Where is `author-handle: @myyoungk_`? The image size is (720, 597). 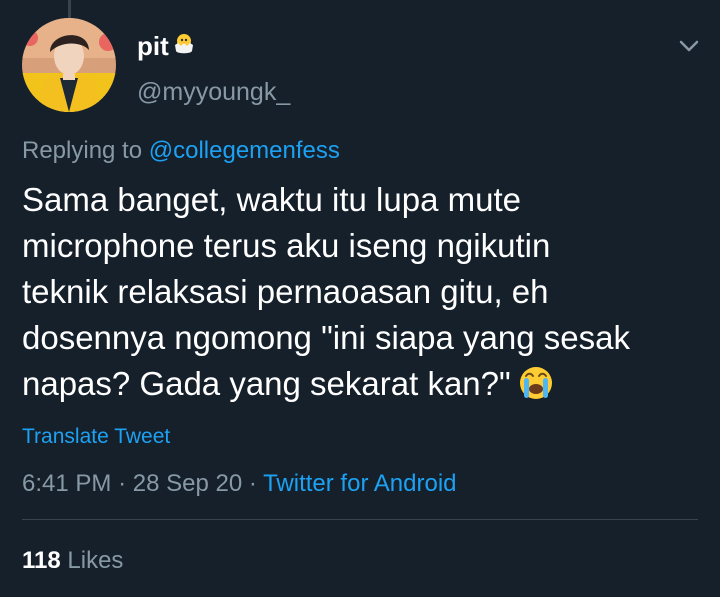
author-handle: @myyoungk_ is located at coordinates (213, 92).